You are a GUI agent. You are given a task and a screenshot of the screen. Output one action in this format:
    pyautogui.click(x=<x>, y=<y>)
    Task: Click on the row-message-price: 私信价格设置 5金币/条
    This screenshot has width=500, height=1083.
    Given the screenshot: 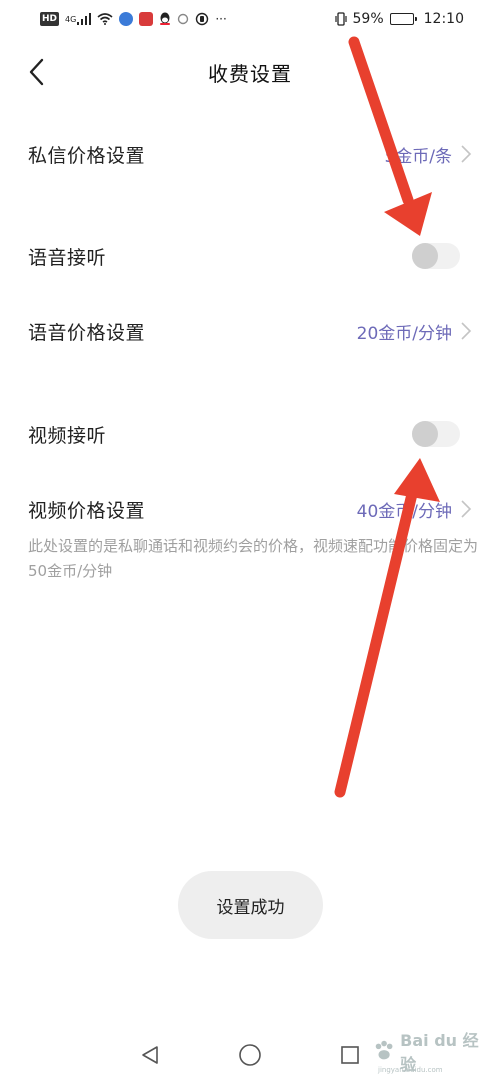 What is the action you would take?
    pyautogui.click(x=250, y=154)
    